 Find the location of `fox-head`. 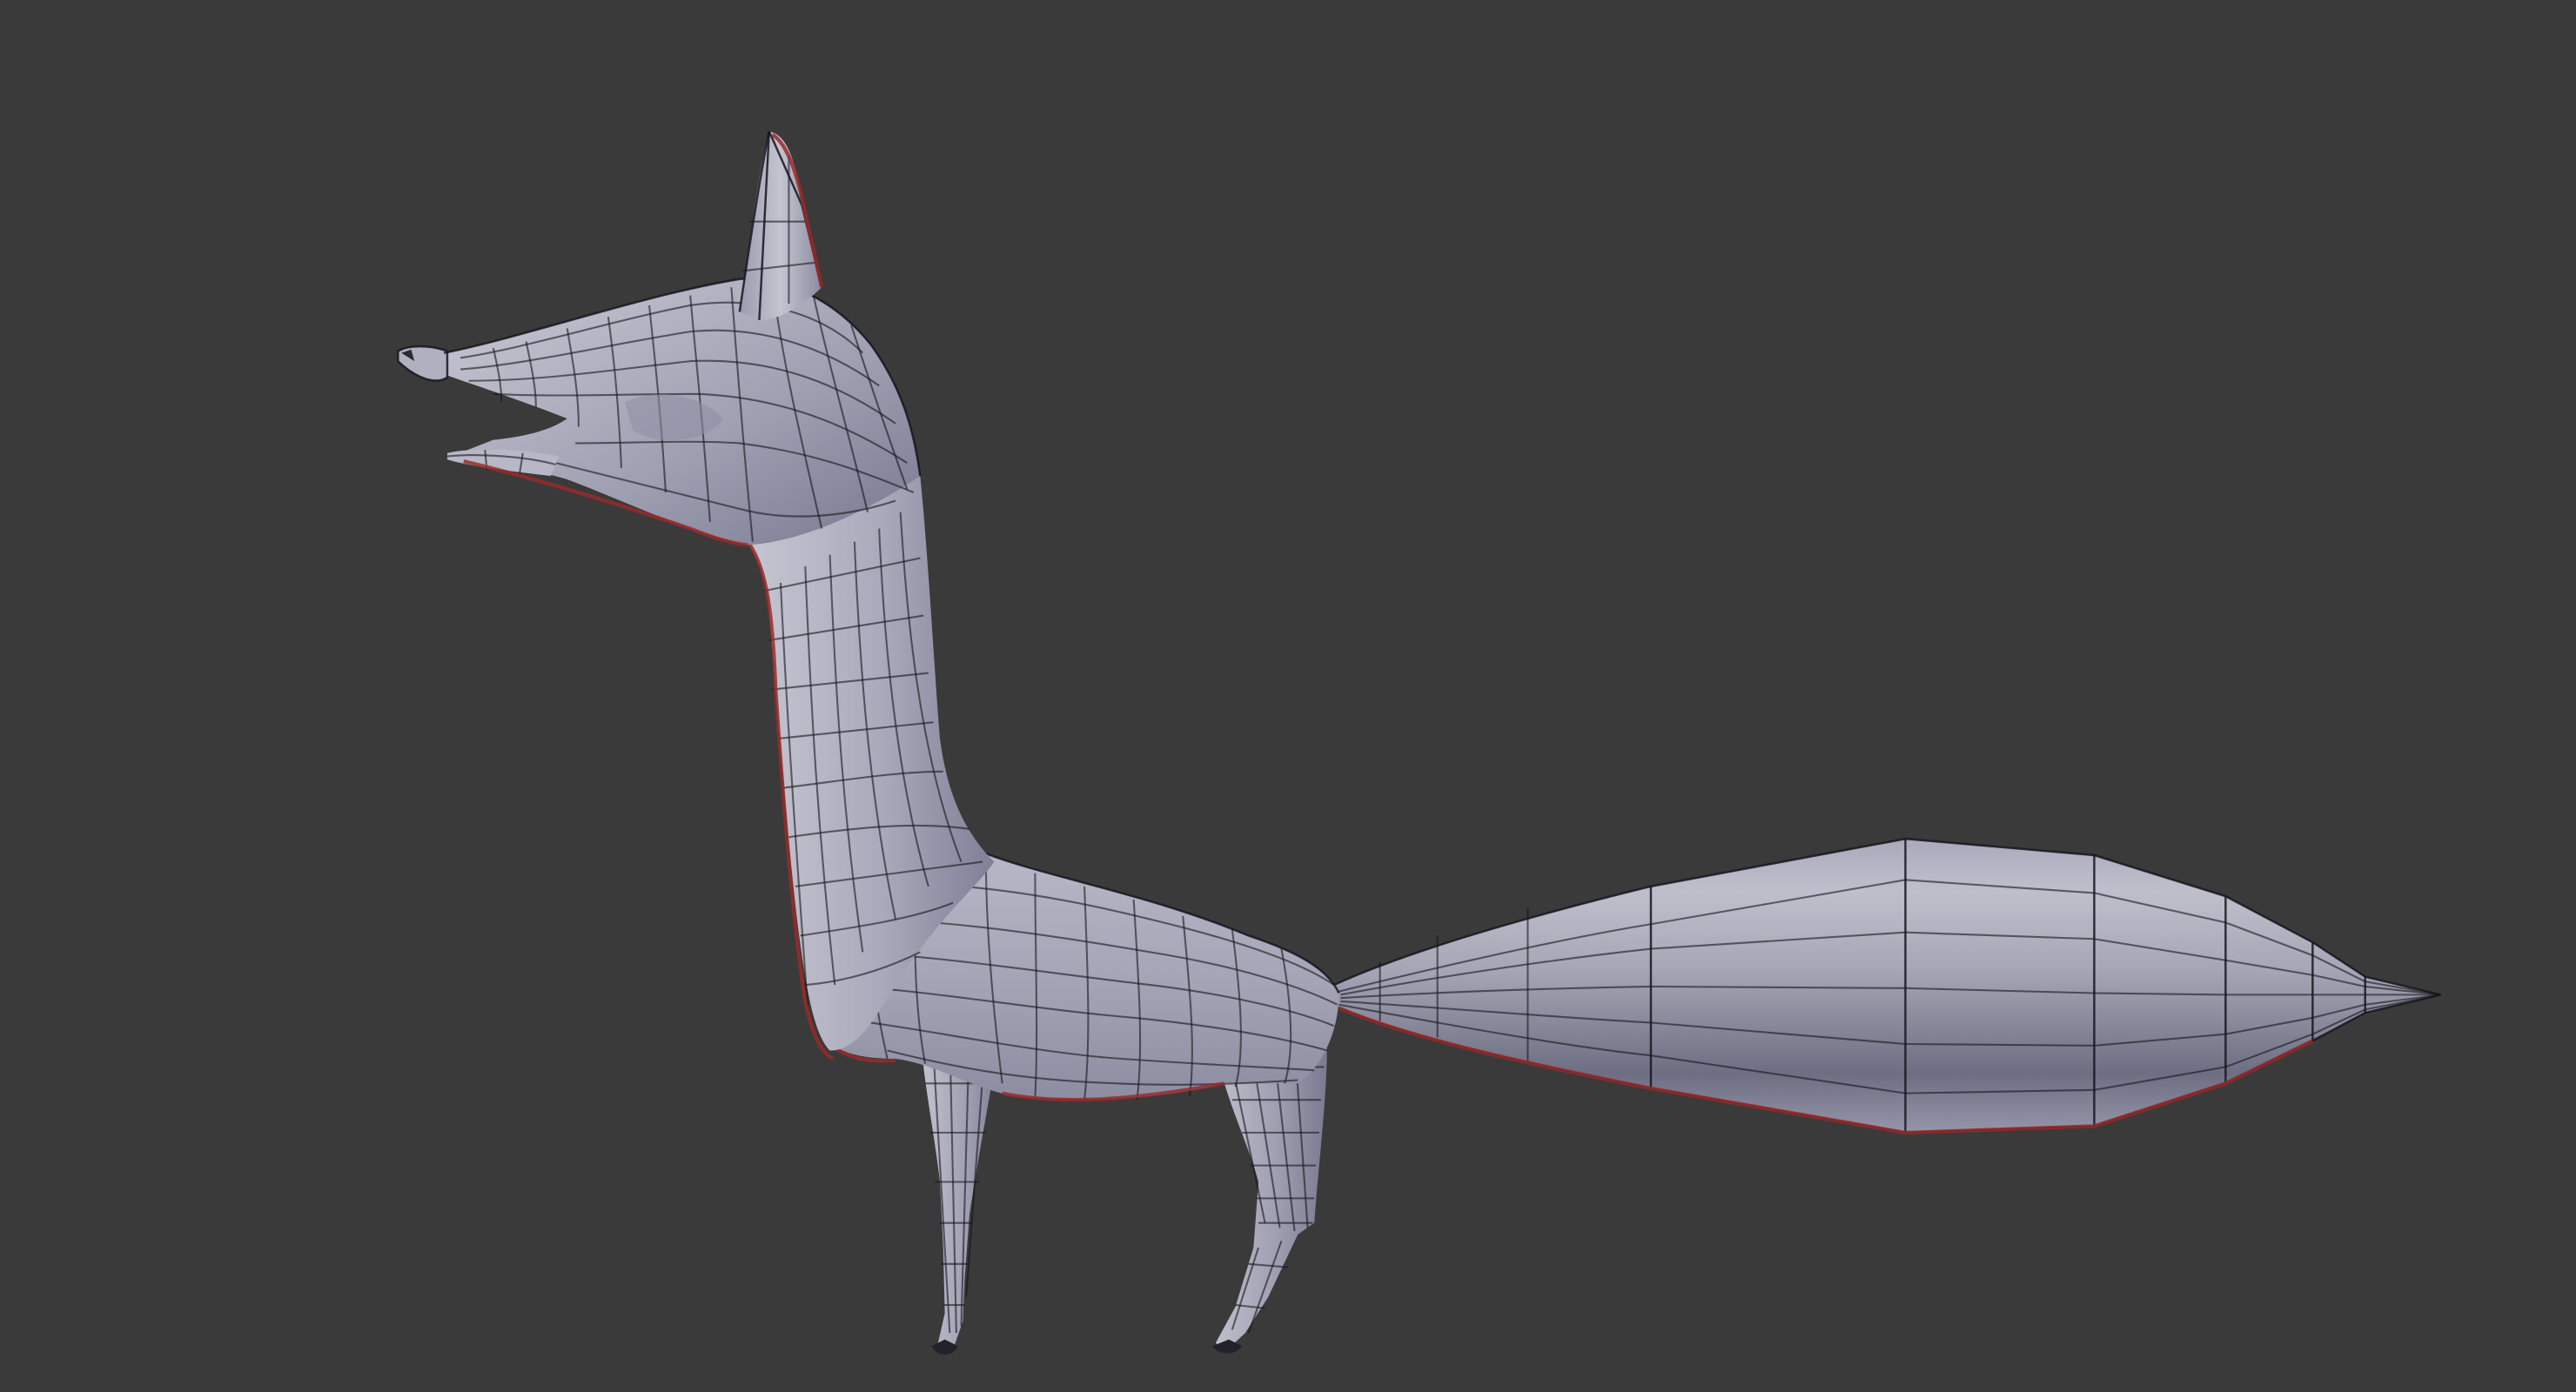

fox-head is located at coordinates (659, 412).